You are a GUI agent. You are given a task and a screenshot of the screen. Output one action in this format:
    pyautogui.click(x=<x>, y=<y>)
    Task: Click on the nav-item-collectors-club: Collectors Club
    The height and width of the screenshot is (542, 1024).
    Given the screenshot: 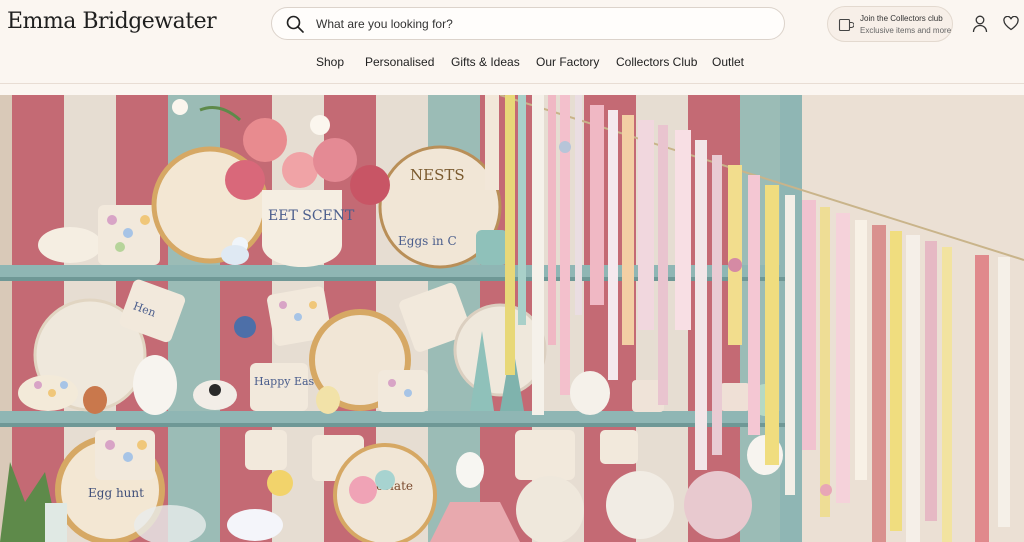 What is the action you would take?
    pyautogui.click(x=656, y=62)
    